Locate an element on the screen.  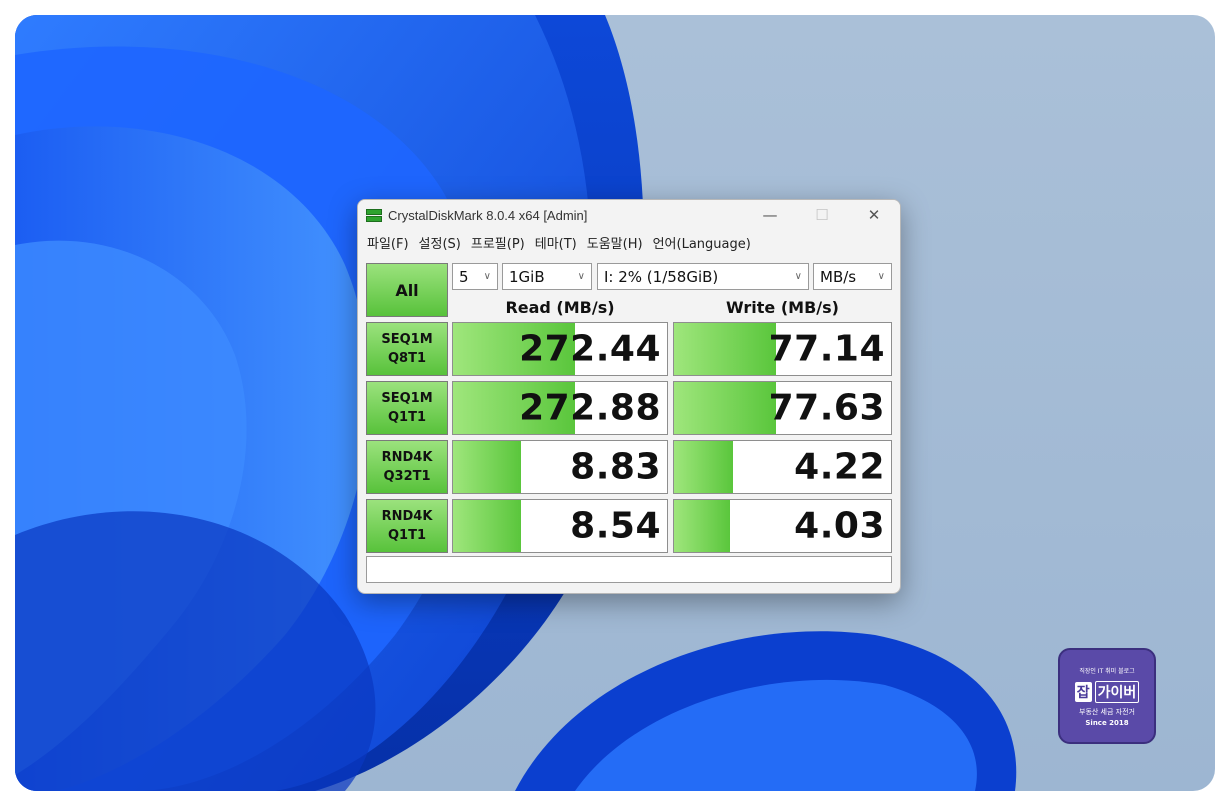
write-result-seq1m-q8t1: 77.14 is located at coordinates (782, 349).